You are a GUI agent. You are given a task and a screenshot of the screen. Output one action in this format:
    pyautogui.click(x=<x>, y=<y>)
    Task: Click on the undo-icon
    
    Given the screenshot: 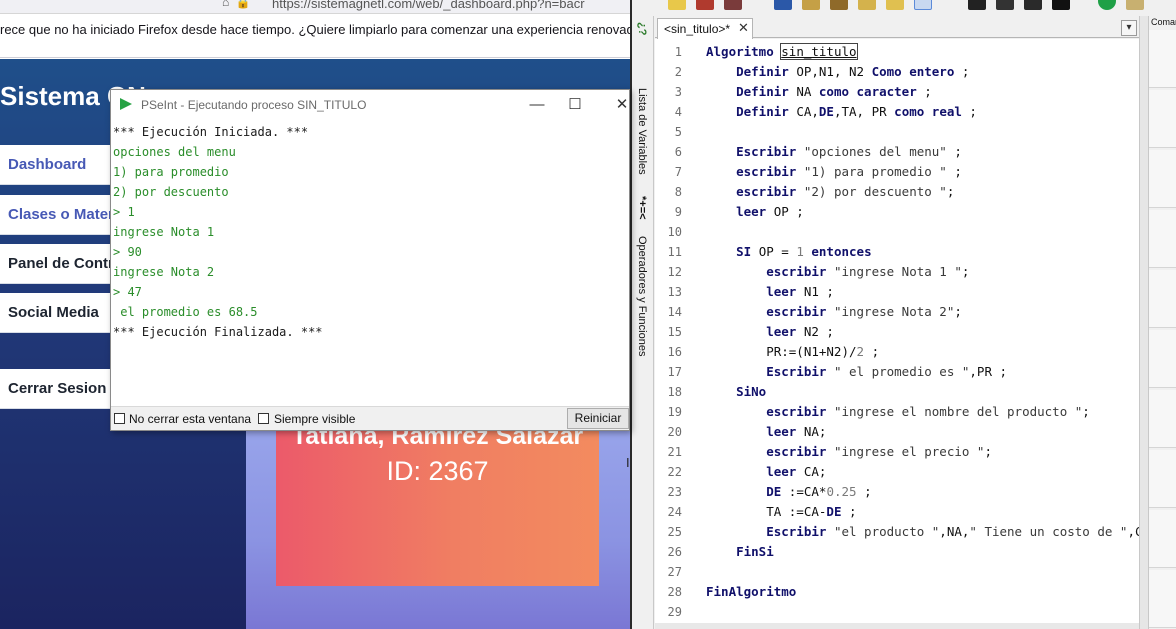 What is the action you would take?
    pyautogui.click(x=783, y=5)
    